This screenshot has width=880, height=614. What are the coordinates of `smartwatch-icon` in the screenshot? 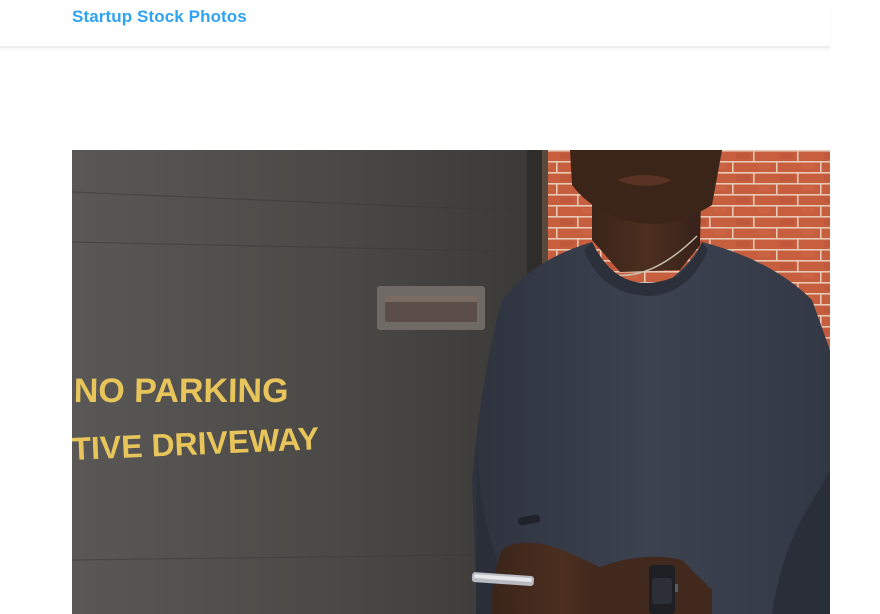 It's located at (663, 589).